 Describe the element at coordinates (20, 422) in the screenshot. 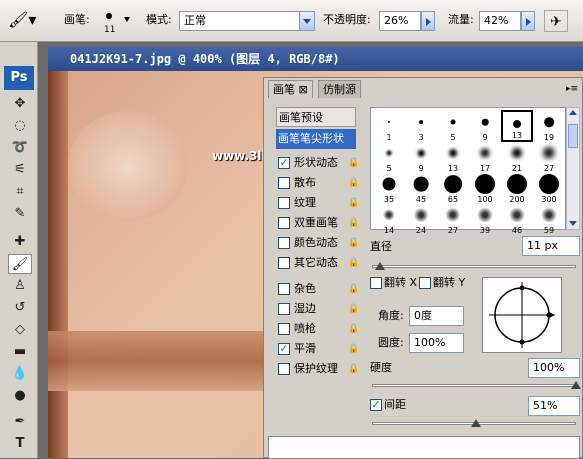

I see `pen-icon: ✒` at that location.